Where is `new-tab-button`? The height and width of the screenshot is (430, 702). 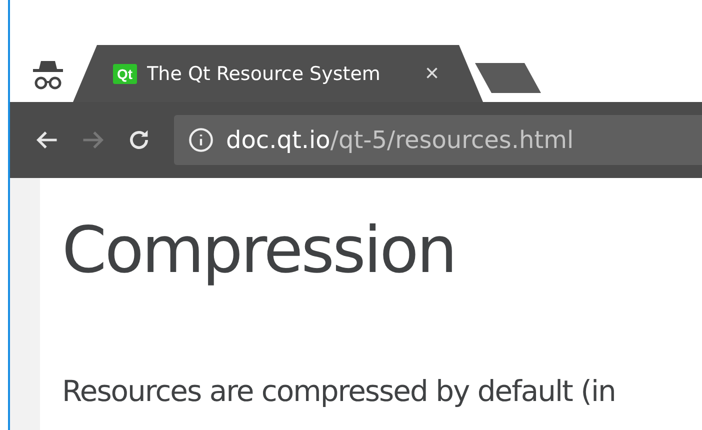 new-tab-button is located at coordinates (508, 78).